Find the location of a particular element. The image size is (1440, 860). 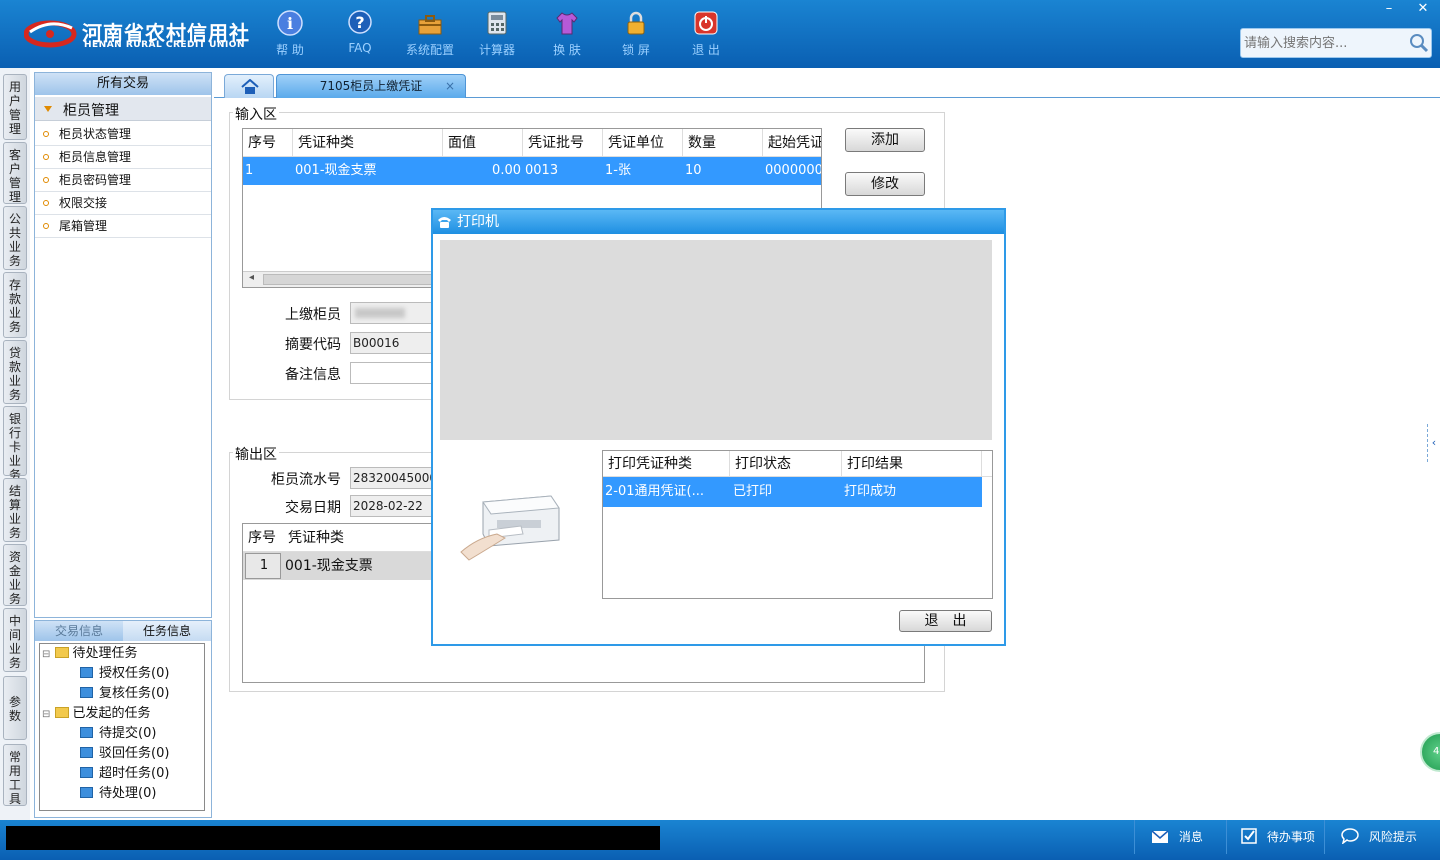

help-button: i 帮 助 is located at coordinates (290, 35).